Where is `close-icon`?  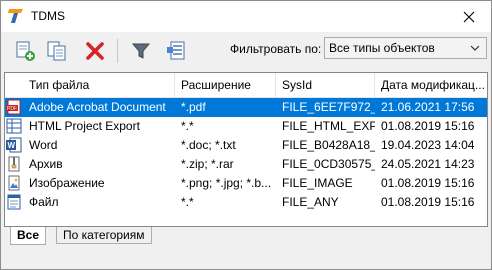
close-icon is located at coordinates (469, 16).